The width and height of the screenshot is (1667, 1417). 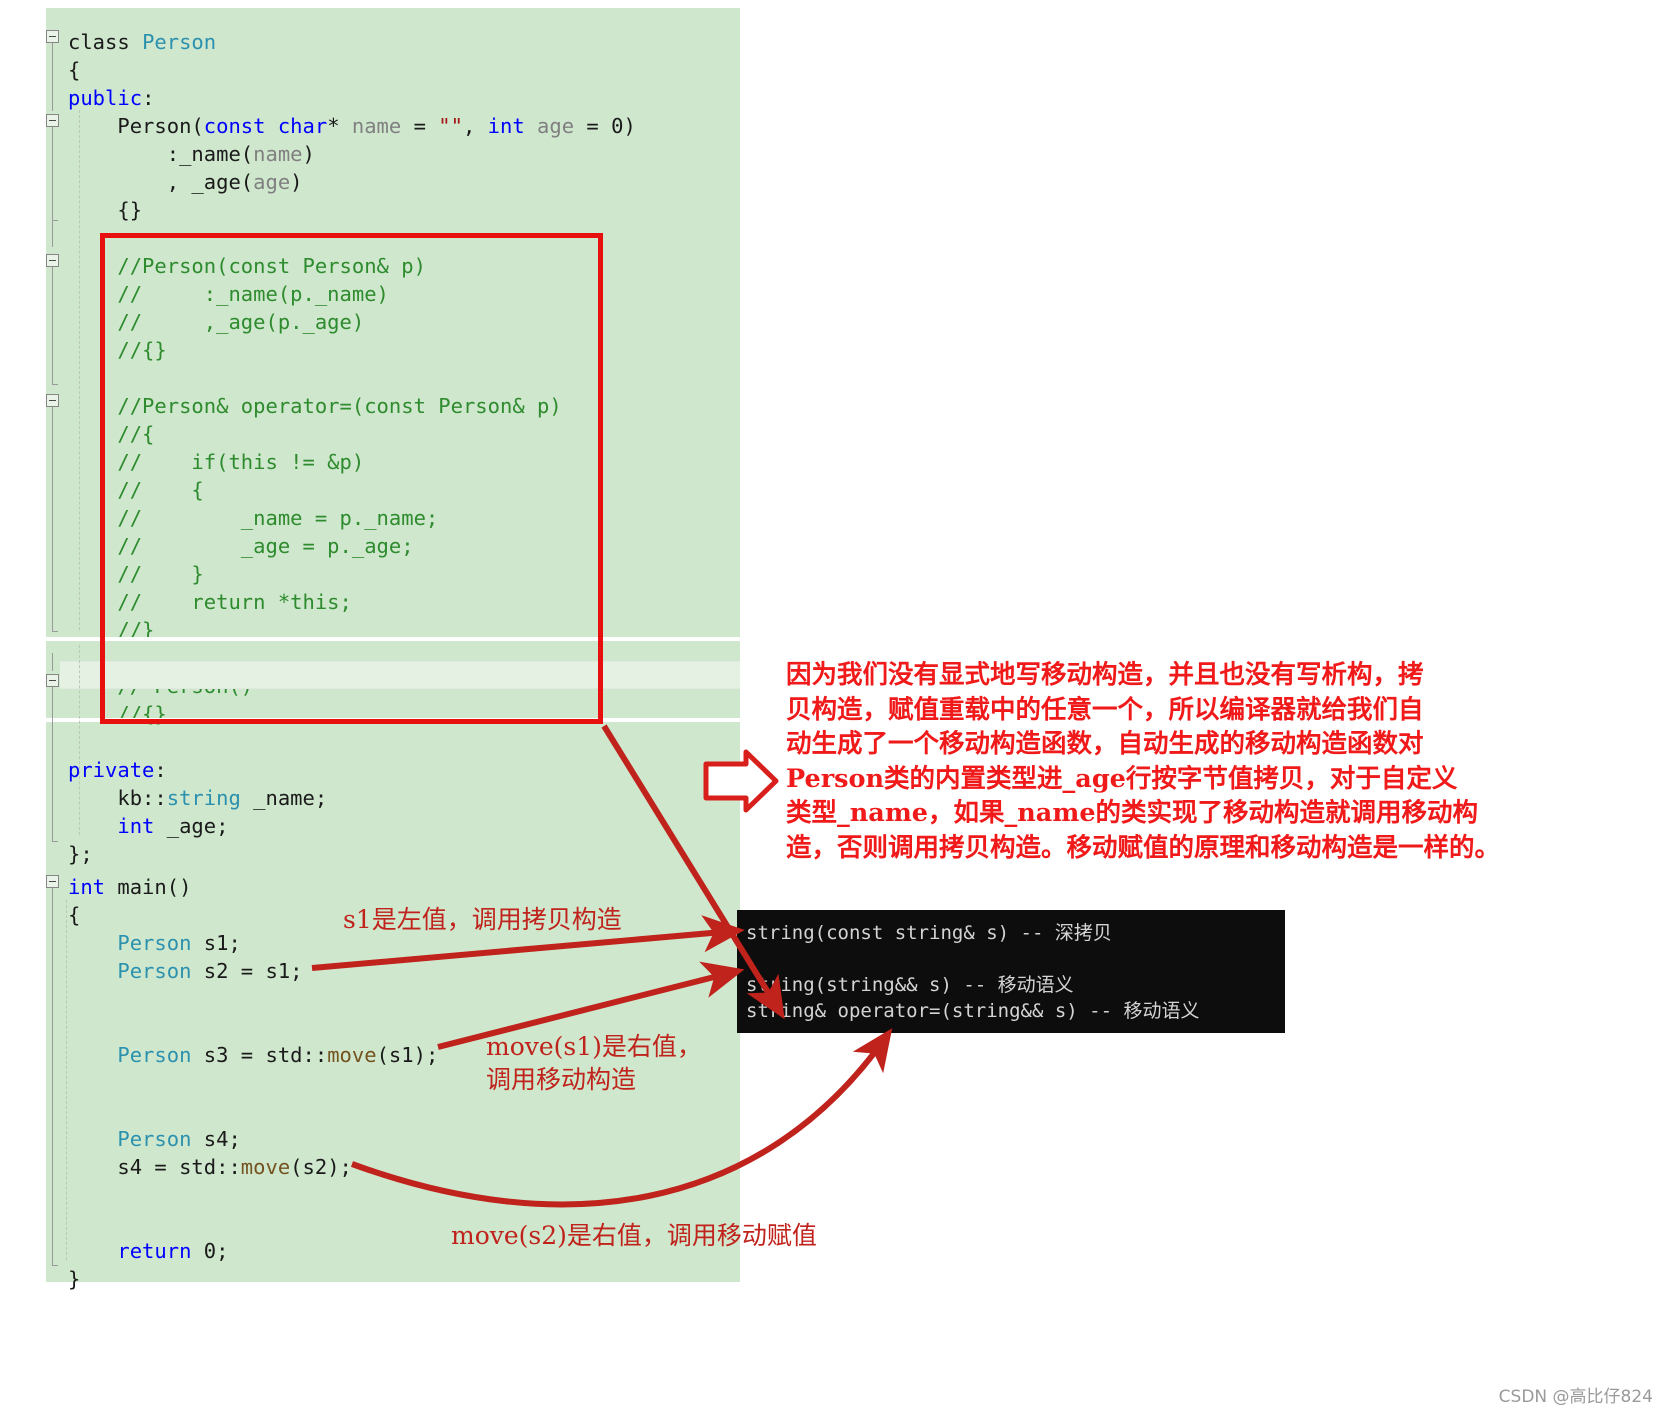 I want to click on code-token: //Person(const Person& p), so click(x=247, y=266).